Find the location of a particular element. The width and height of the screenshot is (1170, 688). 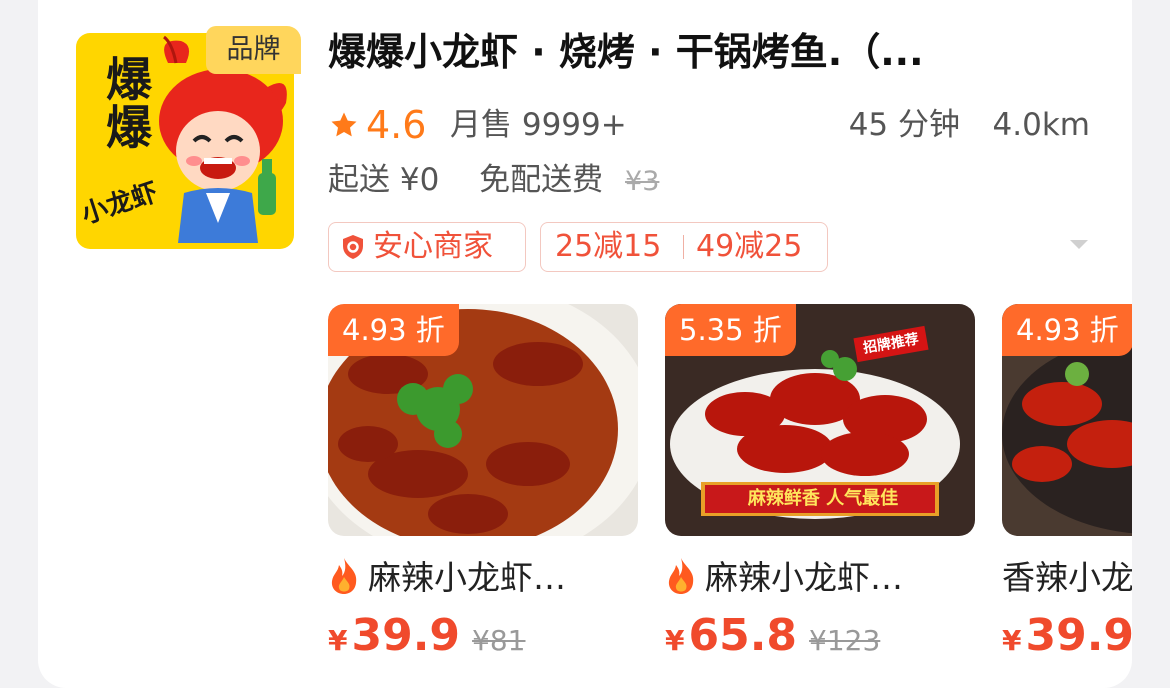

delivery-info: 起送 ¥0 免配送费 ¥3 is located at coordinates (508, 180).